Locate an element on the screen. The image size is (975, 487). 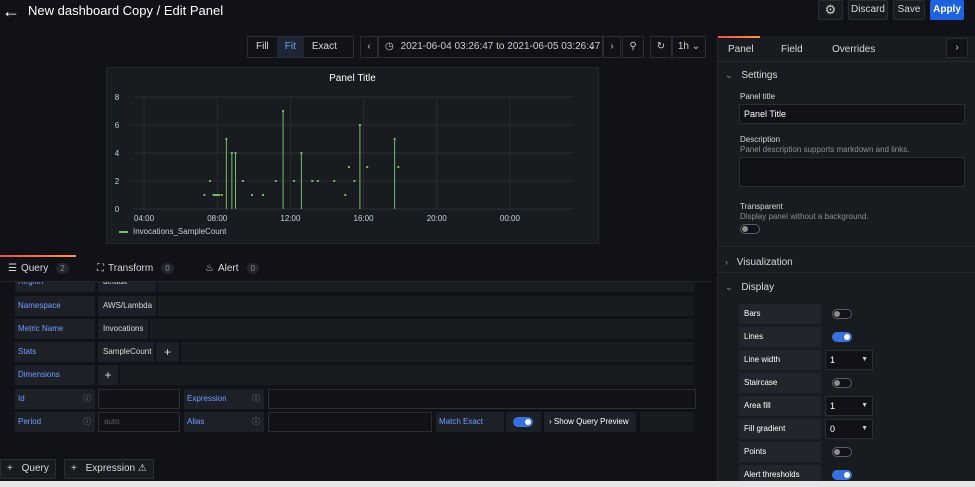
row-filler is located at coordinates (422, 329).